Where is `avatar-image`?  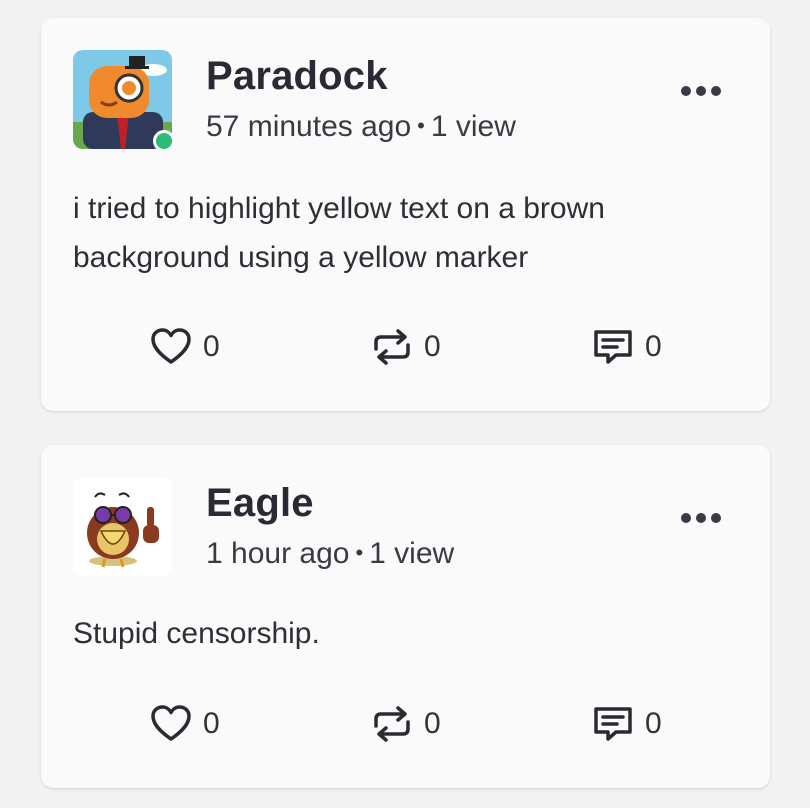 avatar-image is located at coordinates (122, 526).